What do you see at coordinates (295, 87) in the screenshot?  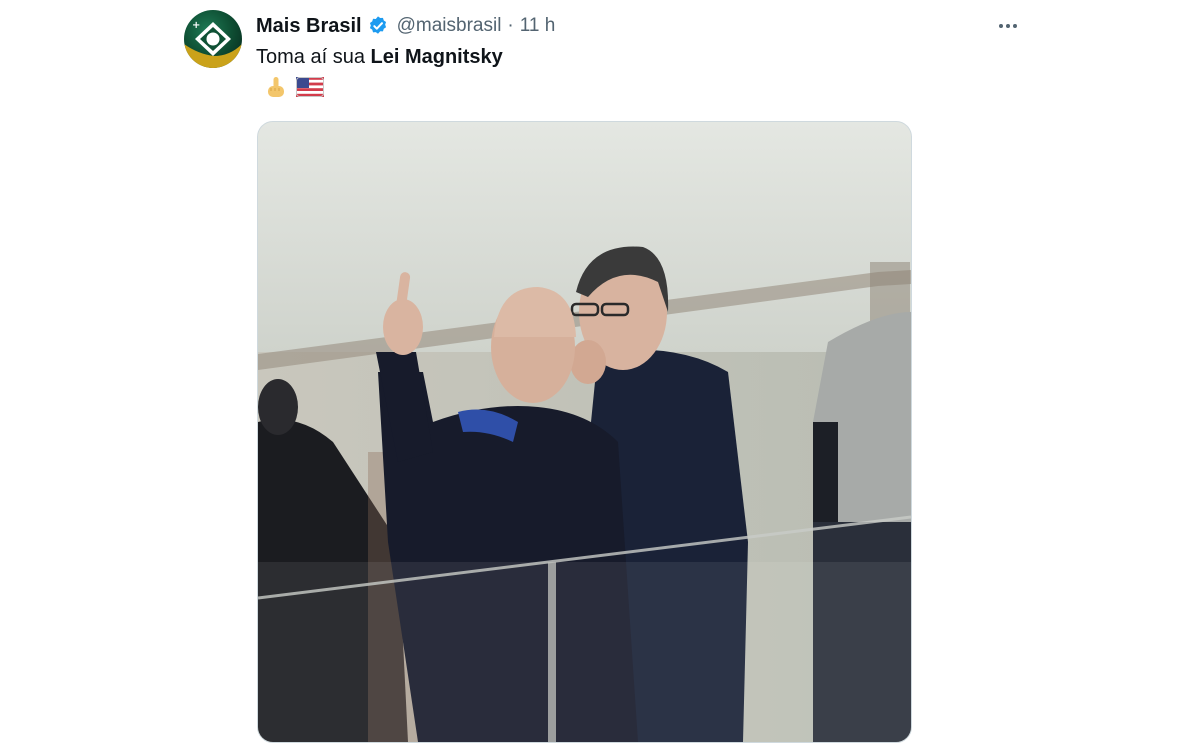 I see `emoji-row` at bounding box center [295, 87].